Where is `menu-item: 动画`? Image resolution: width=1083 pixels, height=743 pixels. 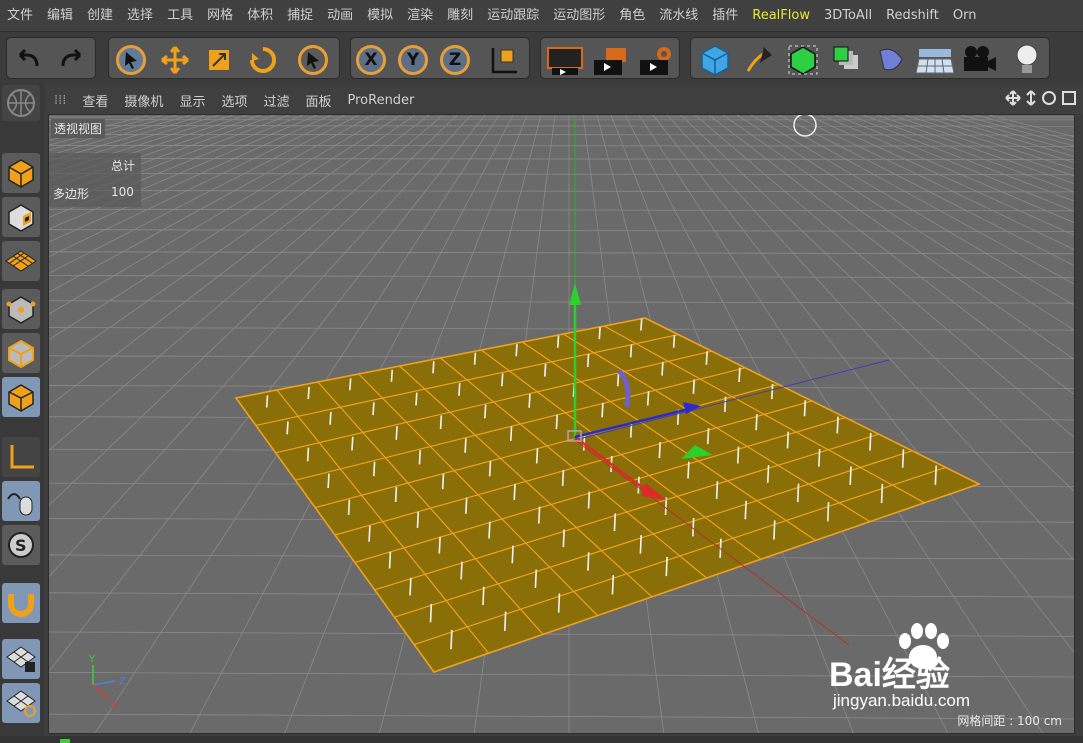
menu-item: 动画 is located at coordinates (340, 15).